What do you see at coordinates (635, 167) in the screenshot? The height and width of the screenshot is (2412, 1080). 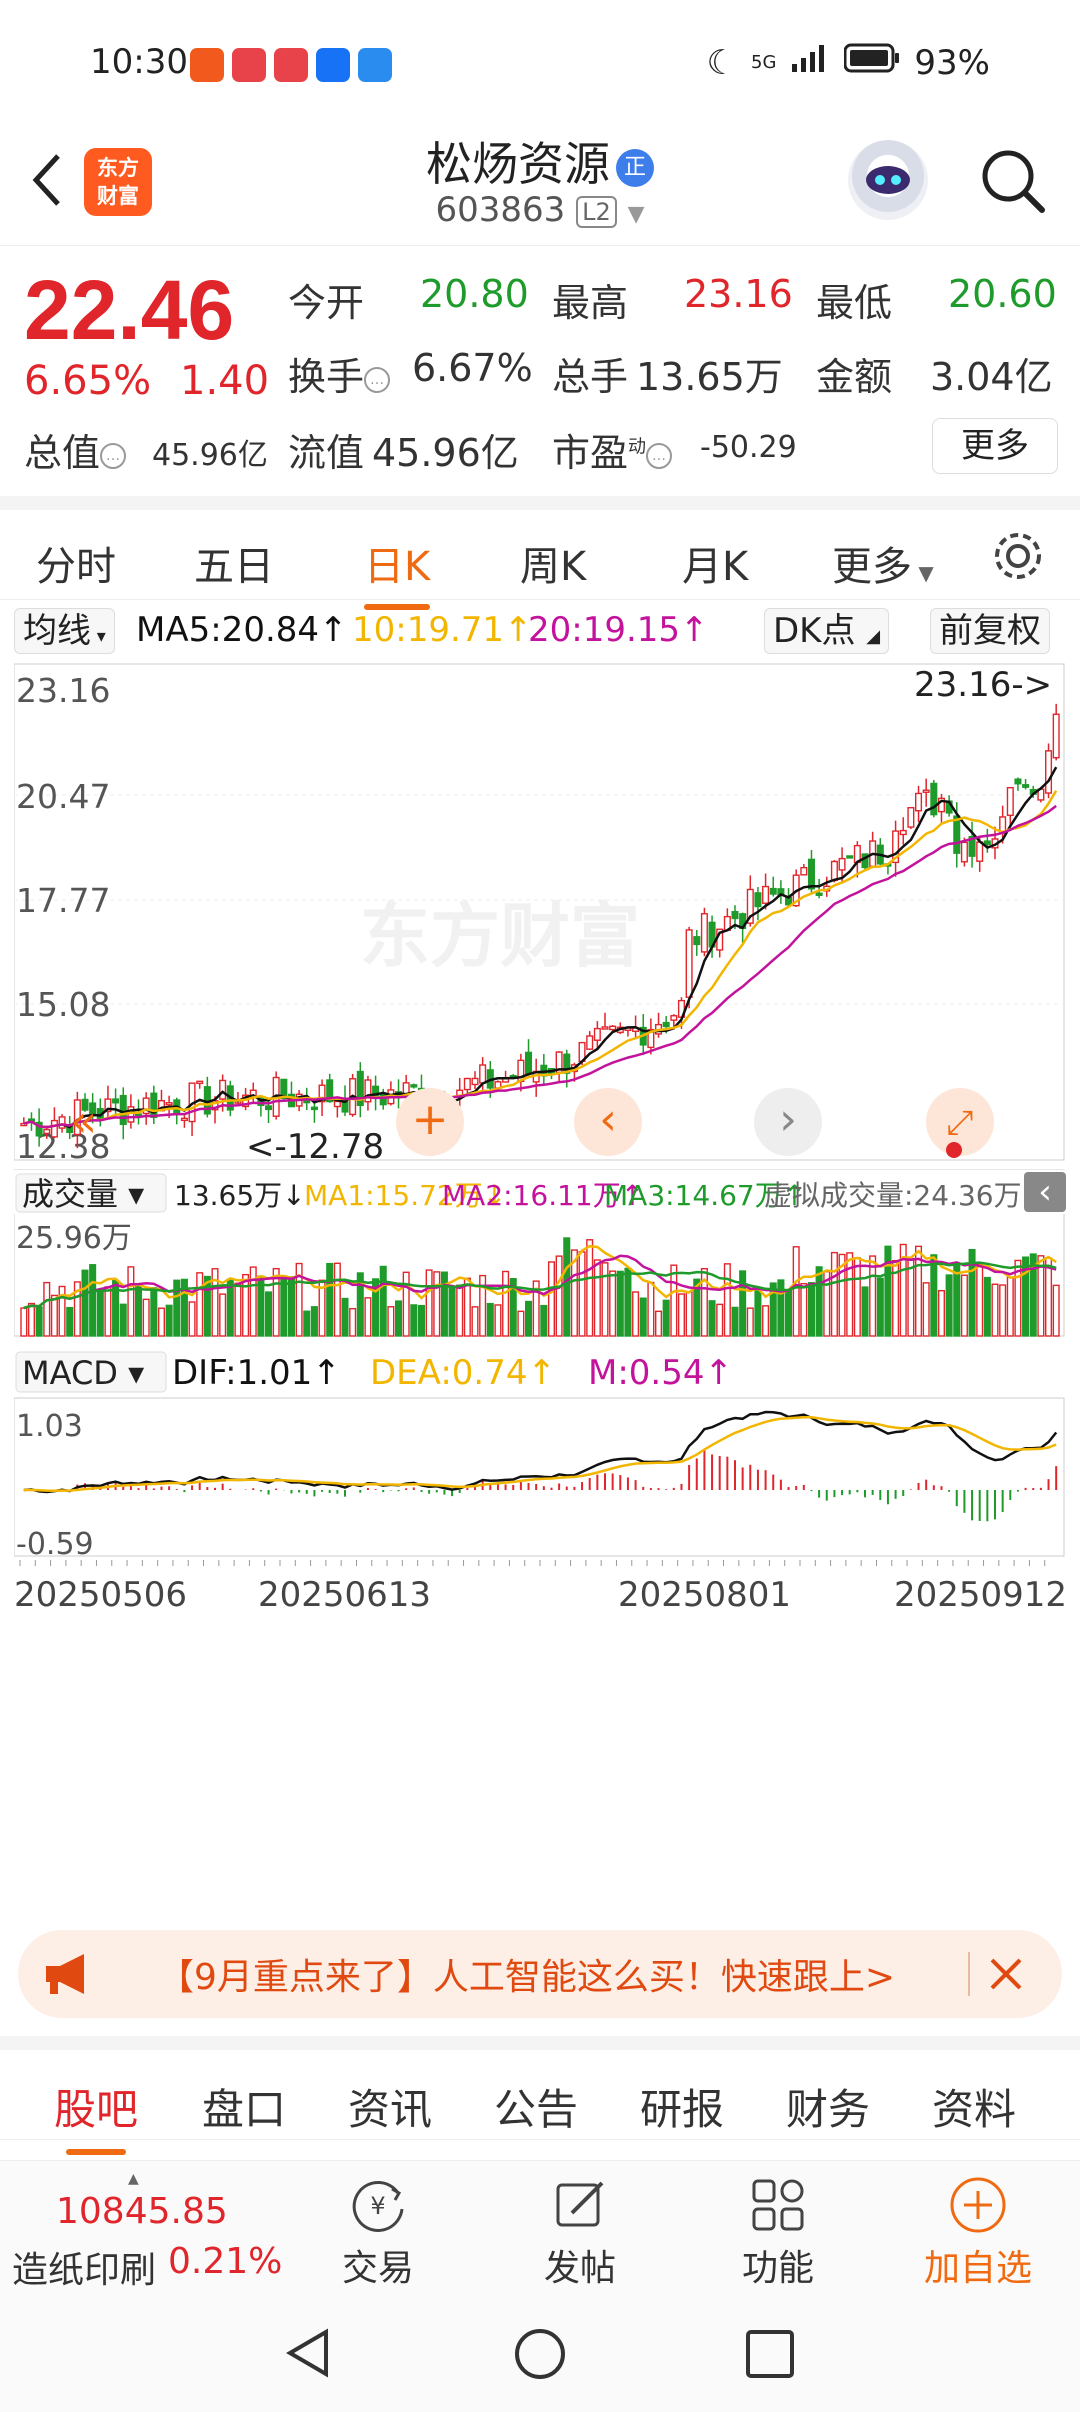 I see `registration-badge: 正` at bounding box center [635, 167].